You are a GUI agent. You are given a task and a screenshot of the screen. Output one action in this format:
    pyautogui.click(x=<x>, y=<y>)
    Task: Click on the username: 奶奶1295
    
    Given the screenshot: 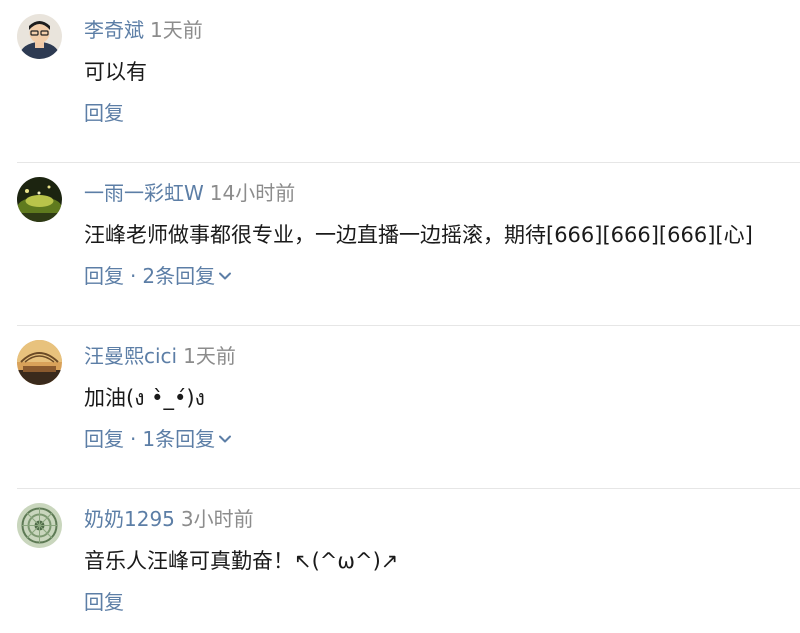 What is the action you would take?
    pyautogui.click(x=129, y=519)
    